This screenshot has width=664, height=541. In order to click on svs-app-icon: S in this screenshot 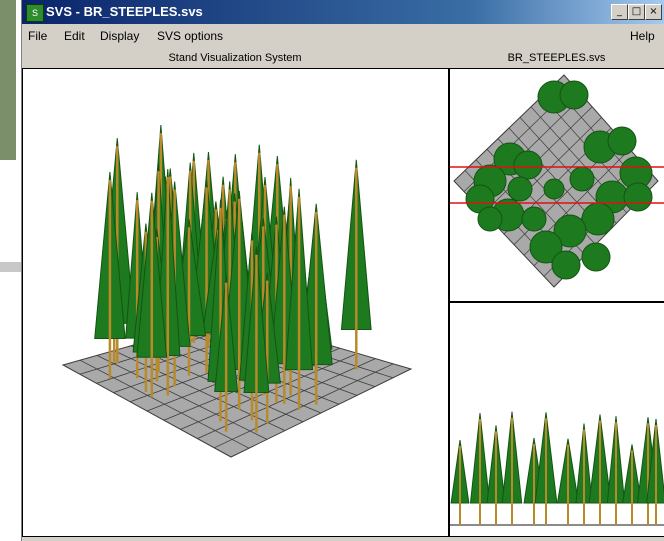, I will do `click(35, 13)`.